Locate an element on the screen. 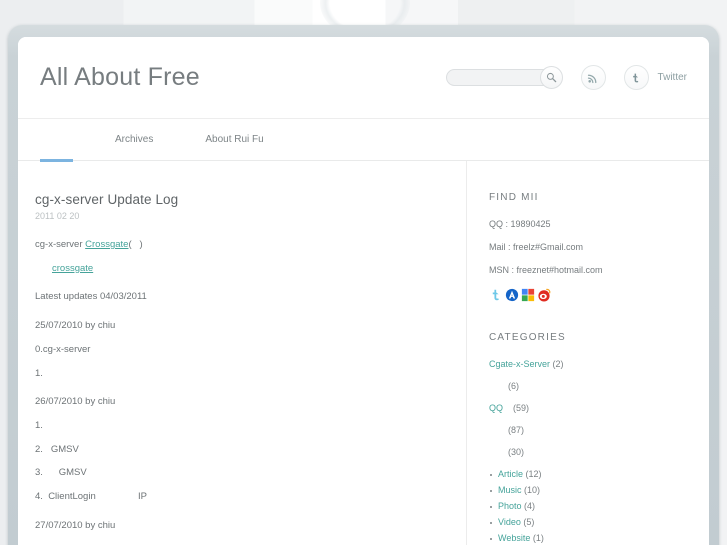 The width and height of the screenshot is (727, 545). post-latest-updates: Latest updates 04/03/2011 is located at coordinates (91, 297).